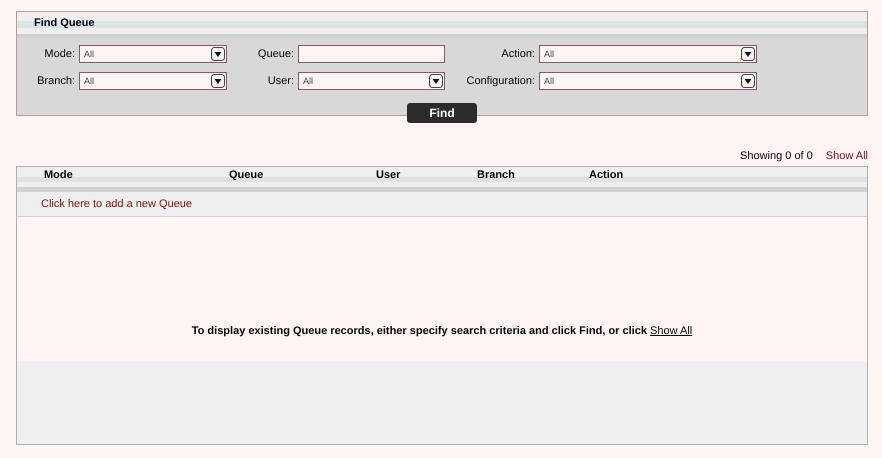 This screenshot has width=882, height=458. What do you see at coordinates (64, 23) in the screenshot?
I see `panel-title: Find Queue` at bounding box center [64, 23].